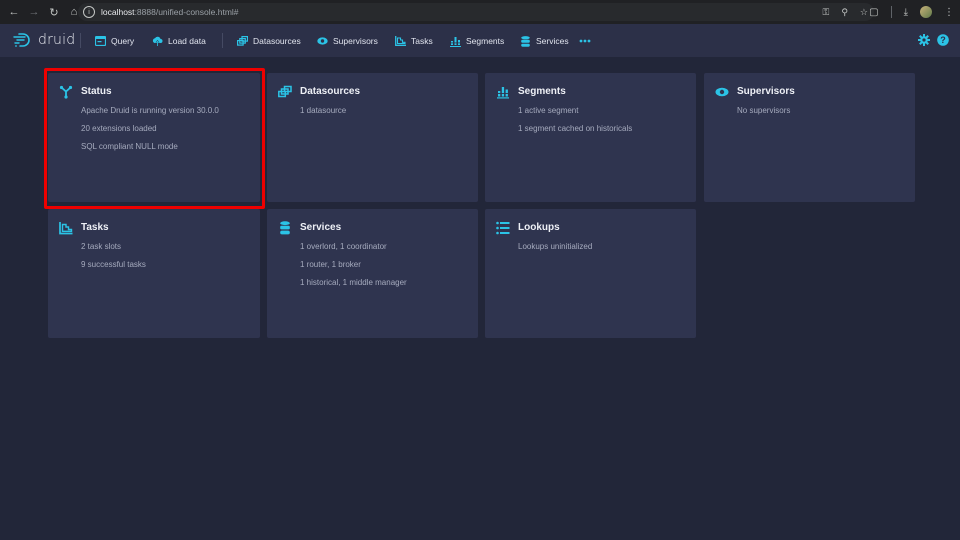  I want to click on nav-supervisors: Supervisors, so click(347, 41).